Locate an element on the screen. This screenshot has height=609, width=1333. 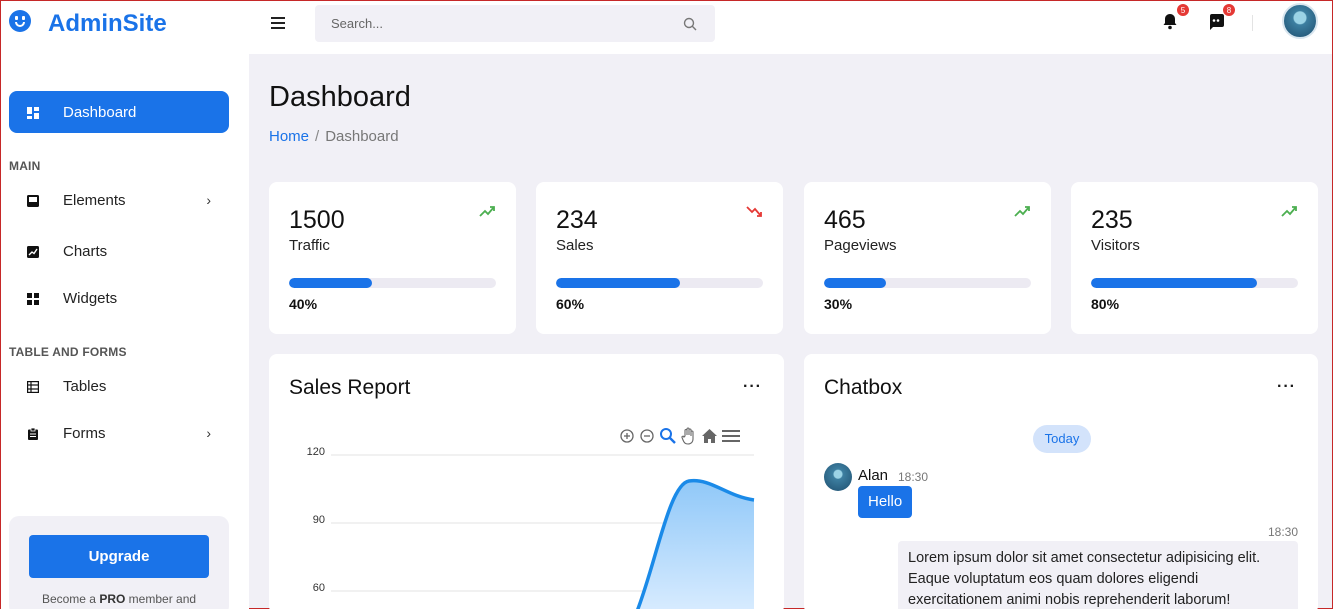
sidebar-item-label: Forms is located at coordinates (84, 433).